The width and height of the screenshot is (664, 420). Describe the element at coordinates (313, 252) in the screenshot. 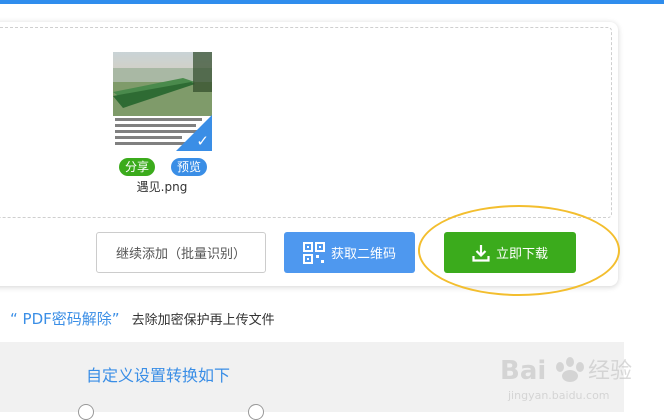

I see `qr-code-icon` at that location.